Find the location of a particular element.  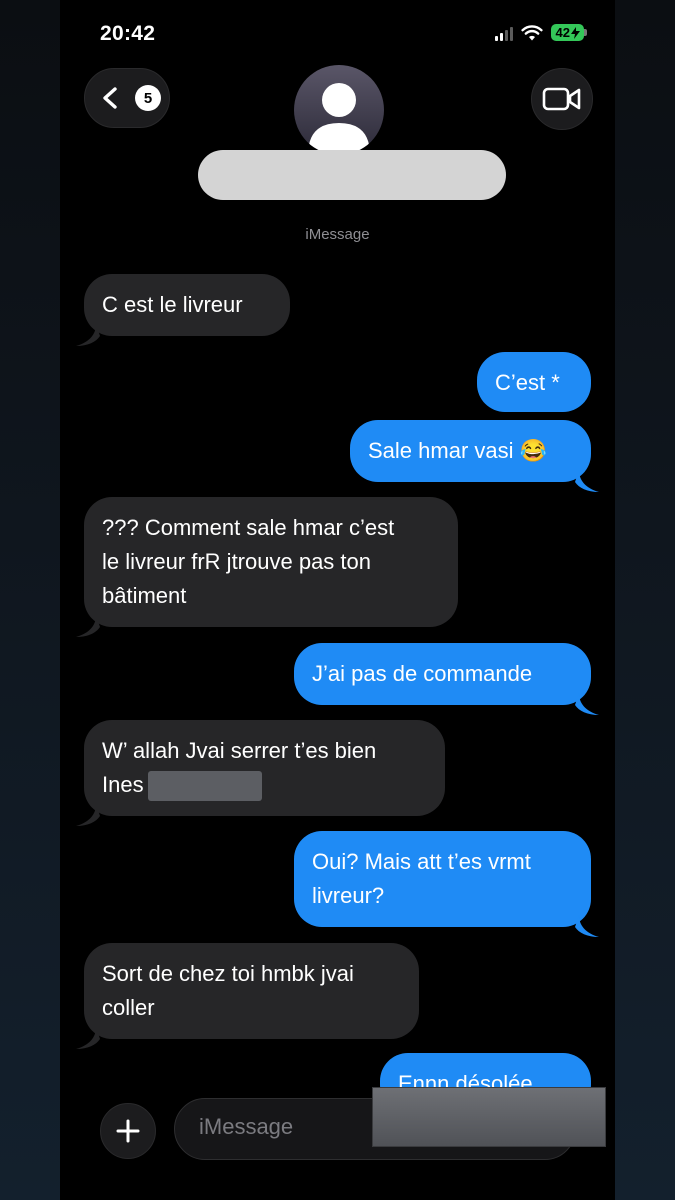

message-bubble-outgoing: C’est * is located at coordinates (534, 382).